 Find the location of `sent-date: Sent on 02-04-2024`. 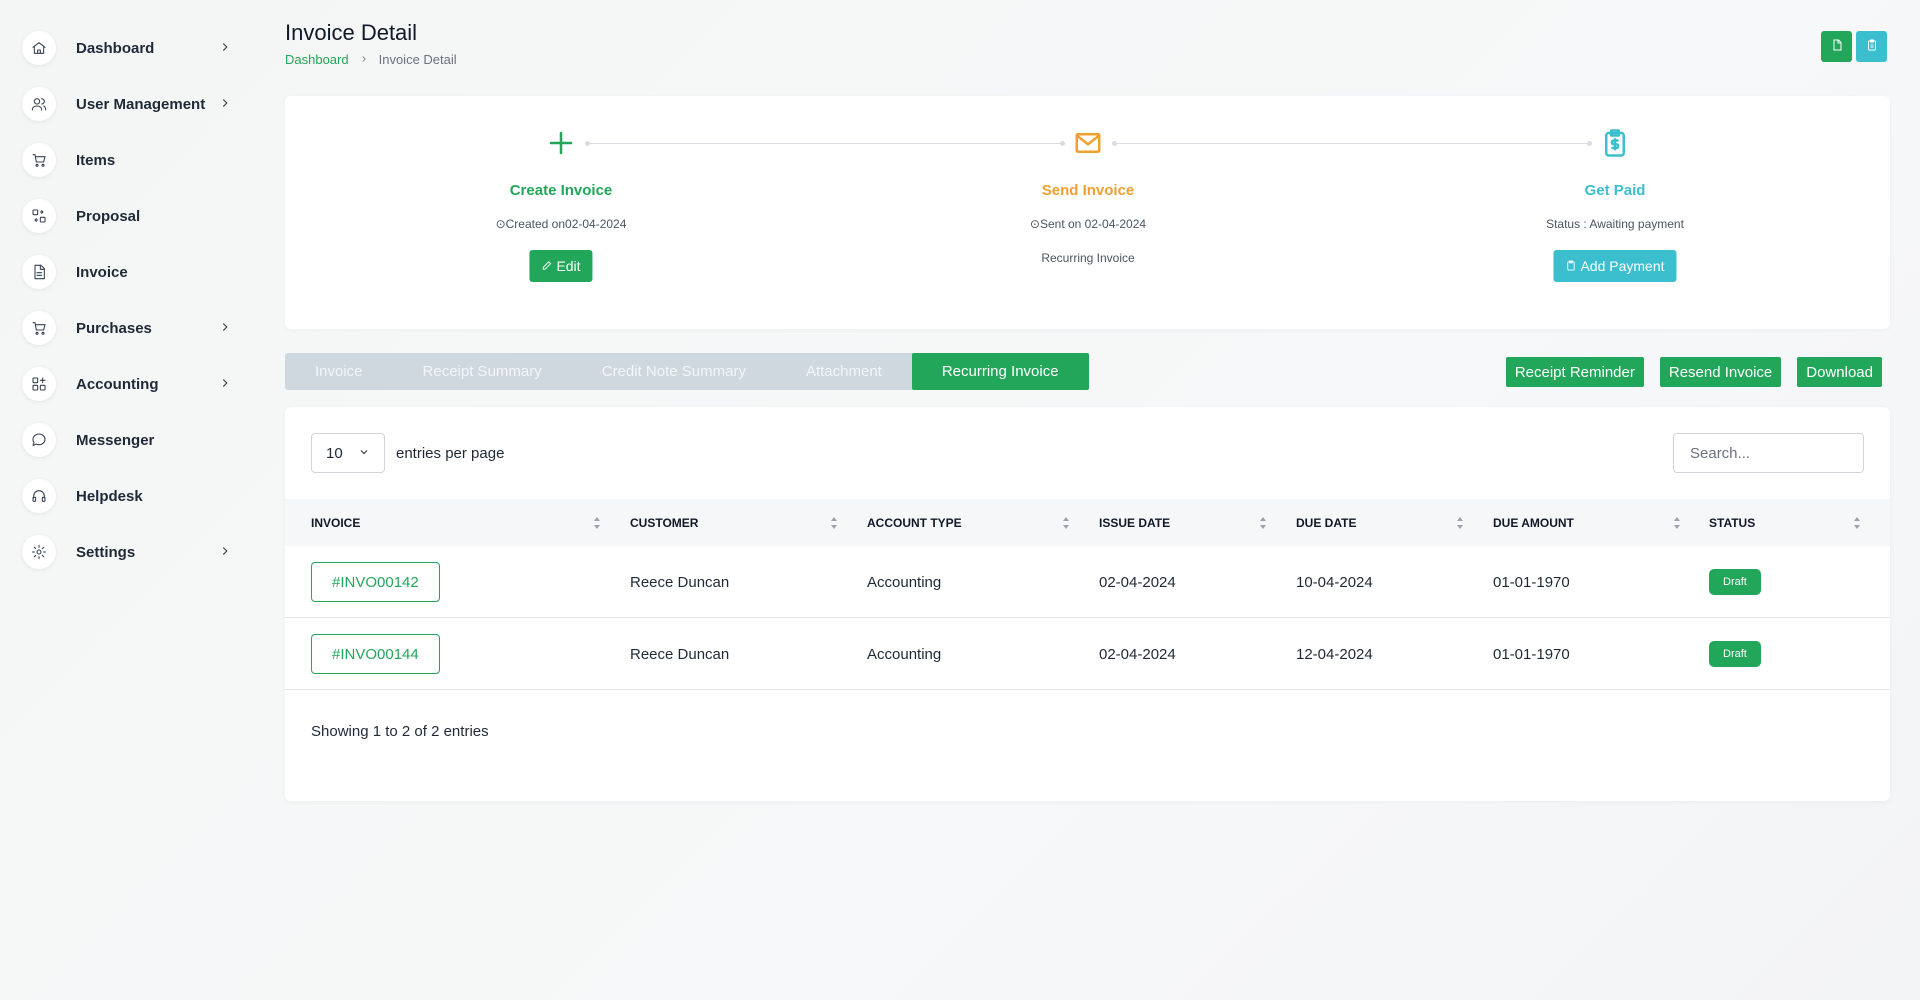

sent-date: Sent on 02-04-2024 is located at coordinates (1093, 224).